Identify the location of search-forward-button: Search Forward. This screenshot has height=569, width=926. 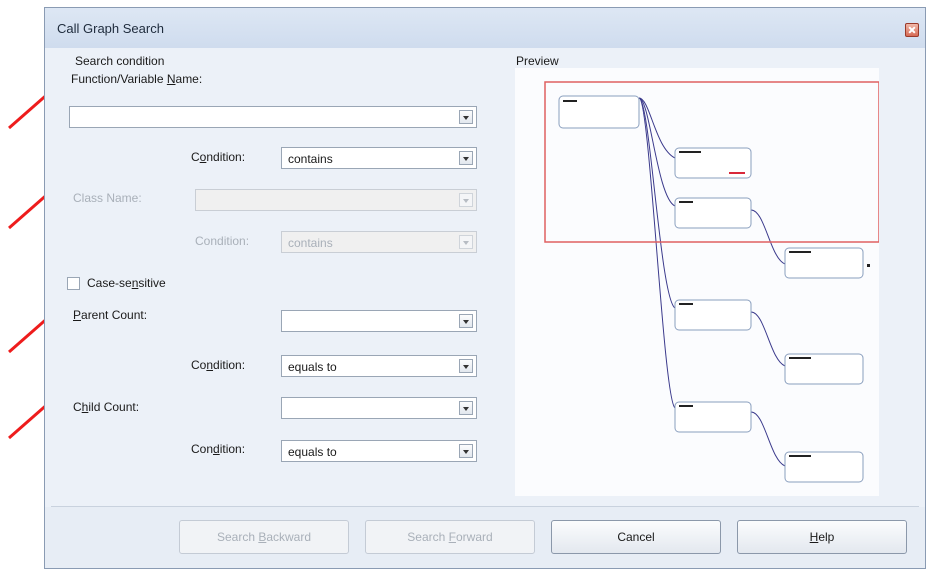
(450, 537).